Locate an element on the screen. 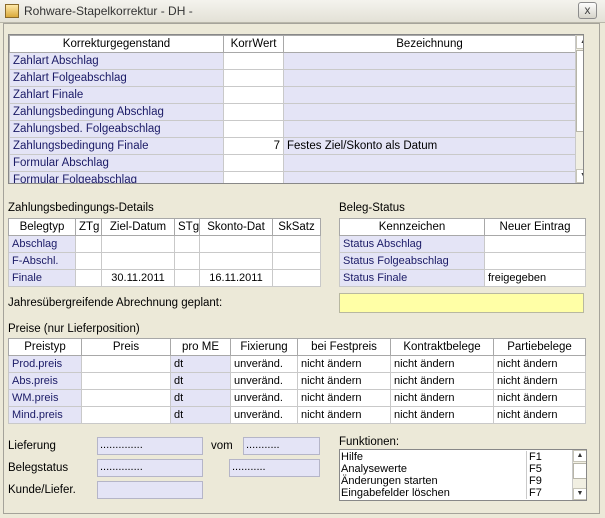 The height and width of the screenshot is (518, 605). vertical-scrollbar: ▲ ▼ is located at coordinates (579, 109).